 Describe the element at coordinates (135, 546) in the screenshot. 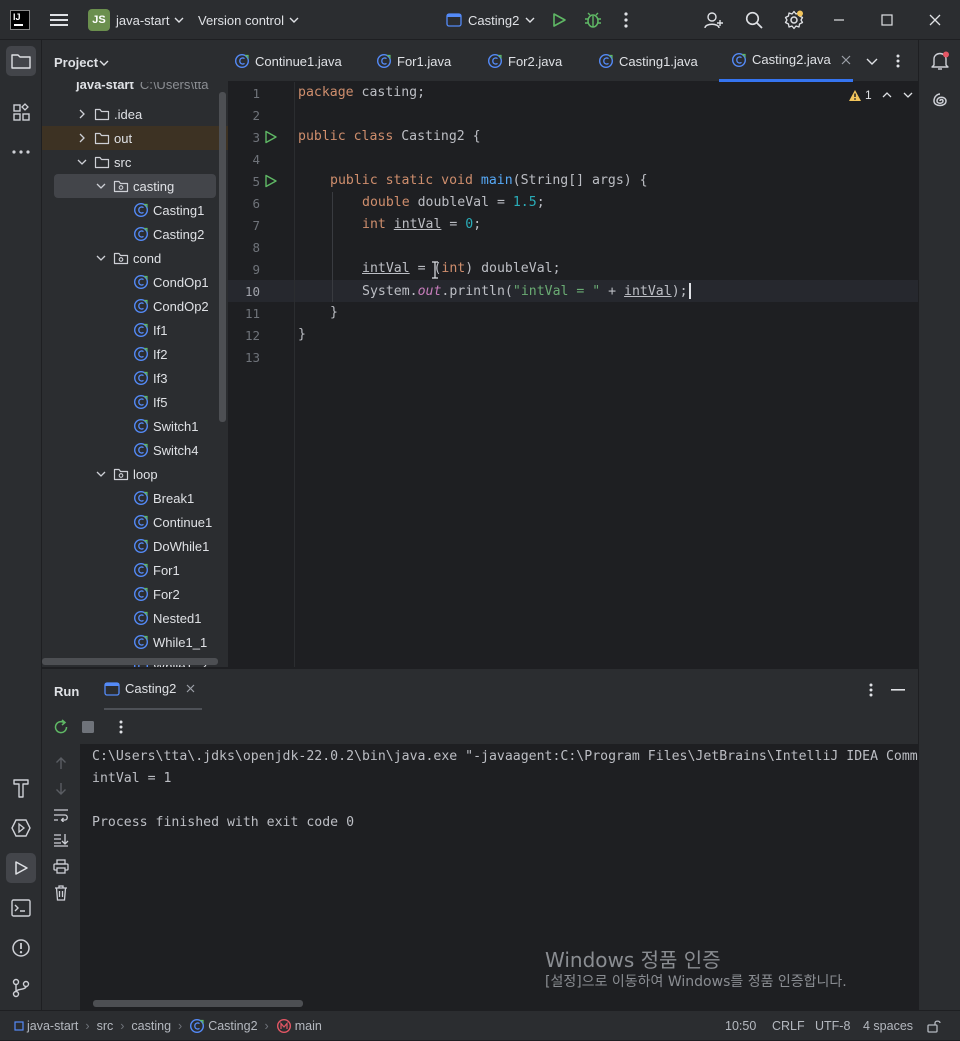

I see `tree-item: DoWhile1` at that location.